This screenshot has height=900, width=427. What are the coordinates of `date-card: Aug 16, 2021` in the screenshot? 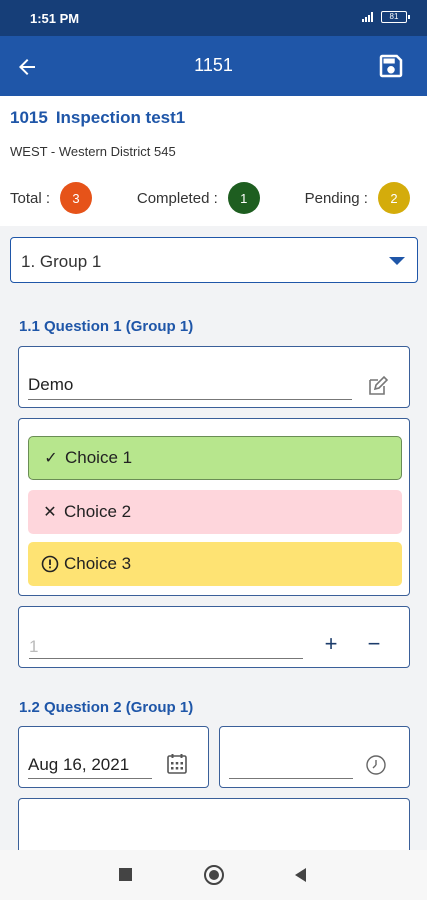 It's located at (113, 757).